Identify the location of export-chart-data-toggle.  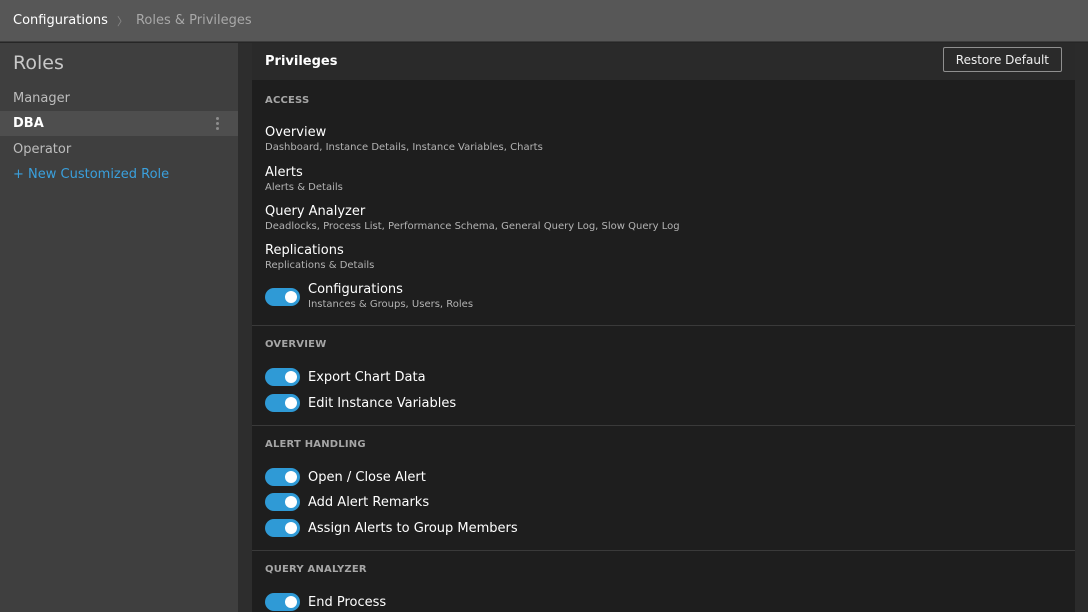
(282, 377).